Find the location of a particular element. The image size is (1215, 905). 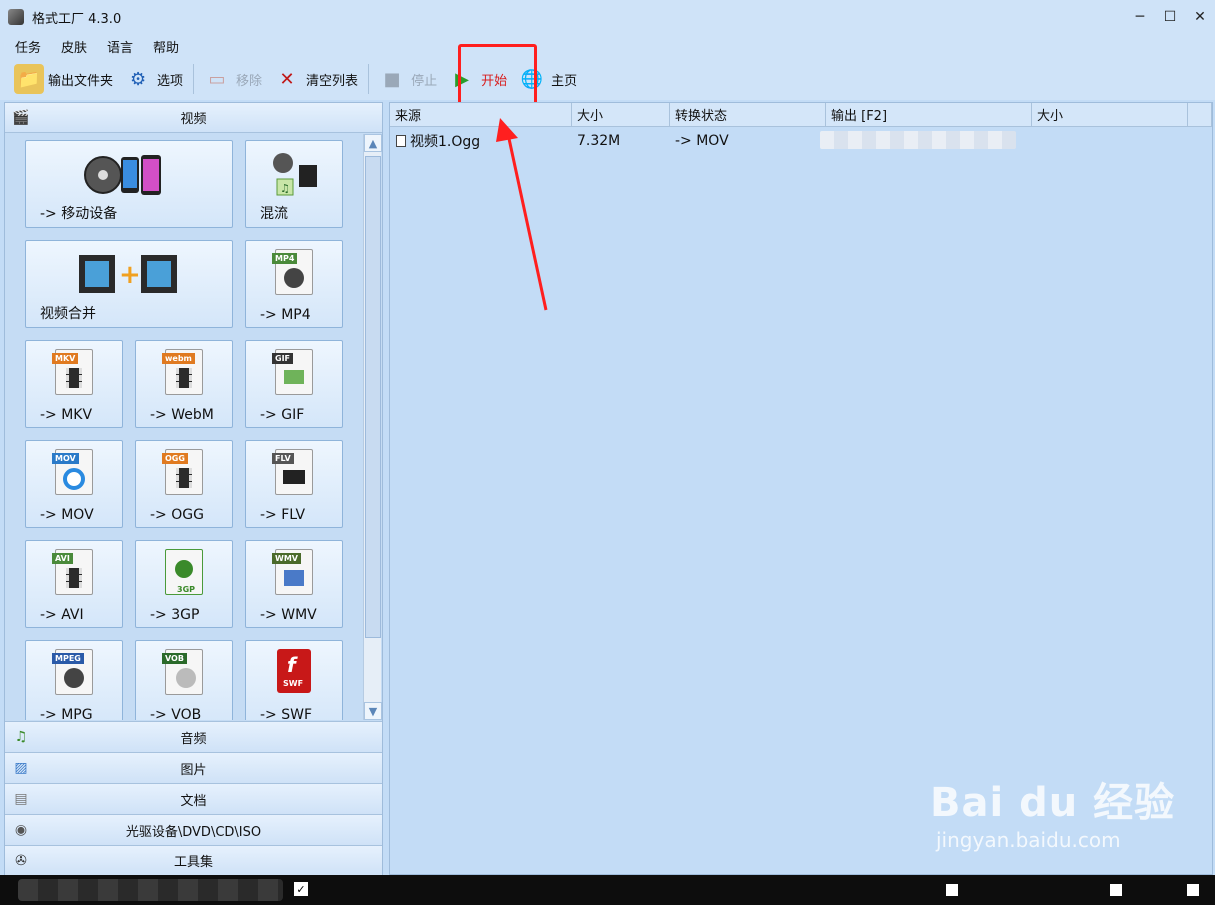

taskbar-checkbox: ✓ is located at coordinates (301, 889).